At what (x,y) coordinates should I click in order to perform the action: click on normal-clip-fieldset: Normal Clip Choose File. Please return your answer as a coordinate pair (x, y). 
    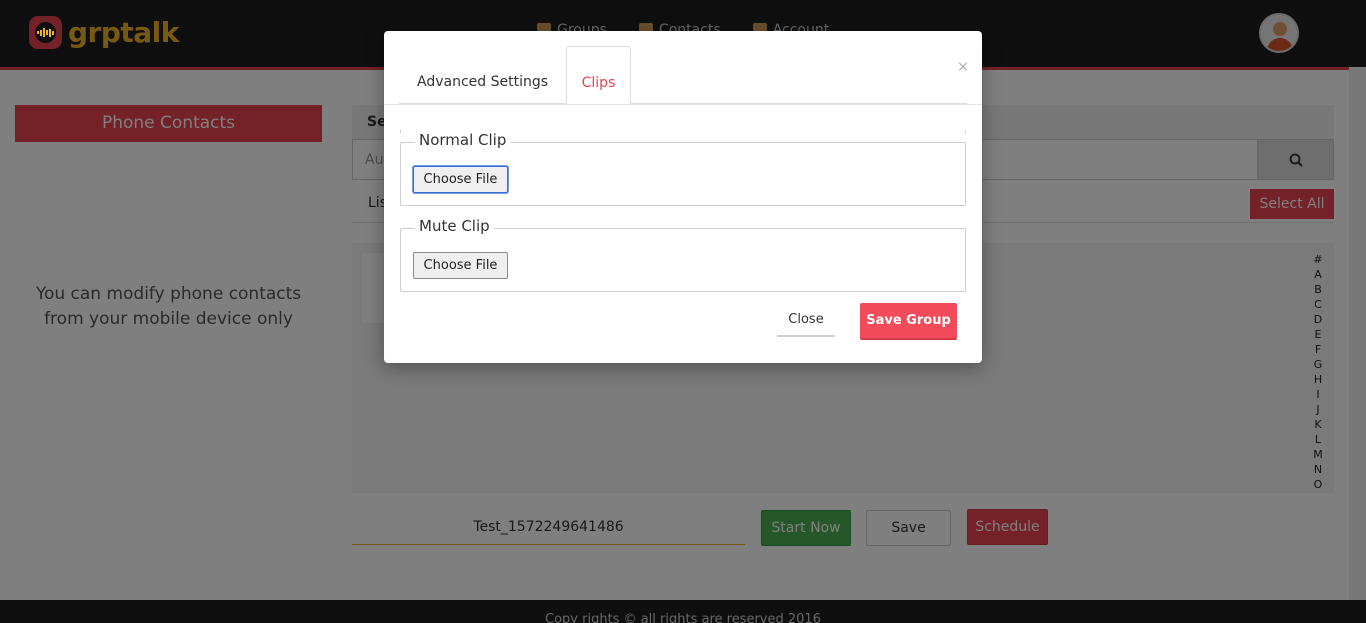
    Looking at the image, I should click on (683, 168).